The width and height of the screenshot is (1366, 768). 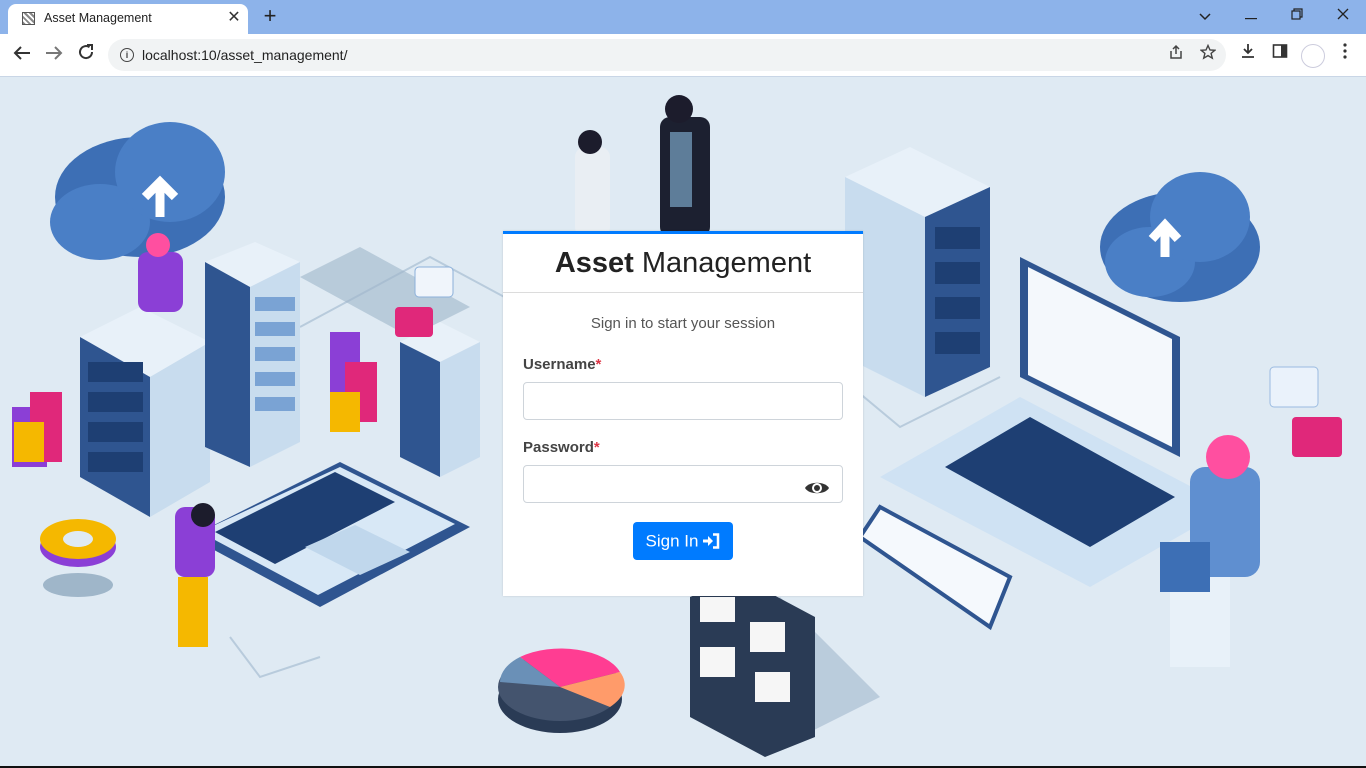 I want to click on username-label: Username*, so click(x=562, y=364).